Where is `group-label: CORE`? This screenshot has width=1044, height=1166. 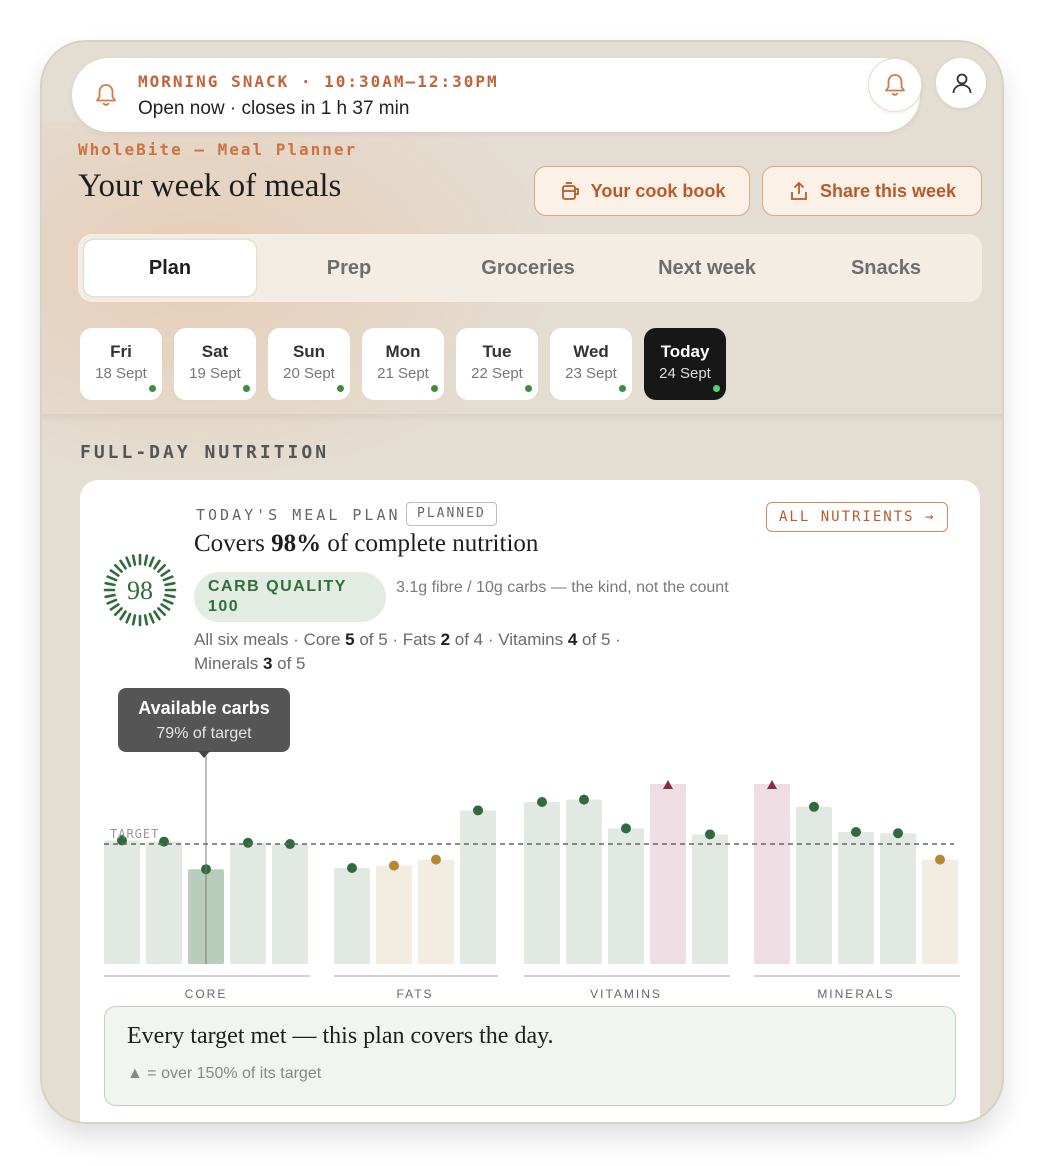
group-label: CORE is located at coordinates (206, 993).